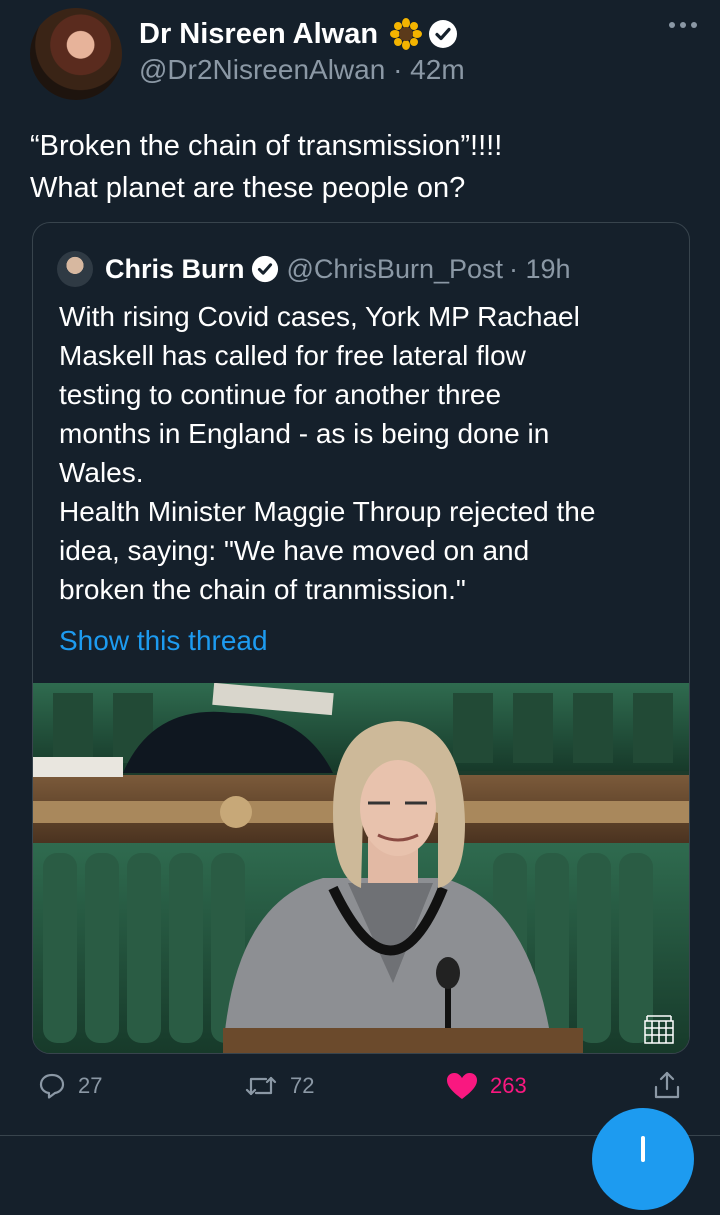  I want to click on like-button: 263, so click(486, 1086).